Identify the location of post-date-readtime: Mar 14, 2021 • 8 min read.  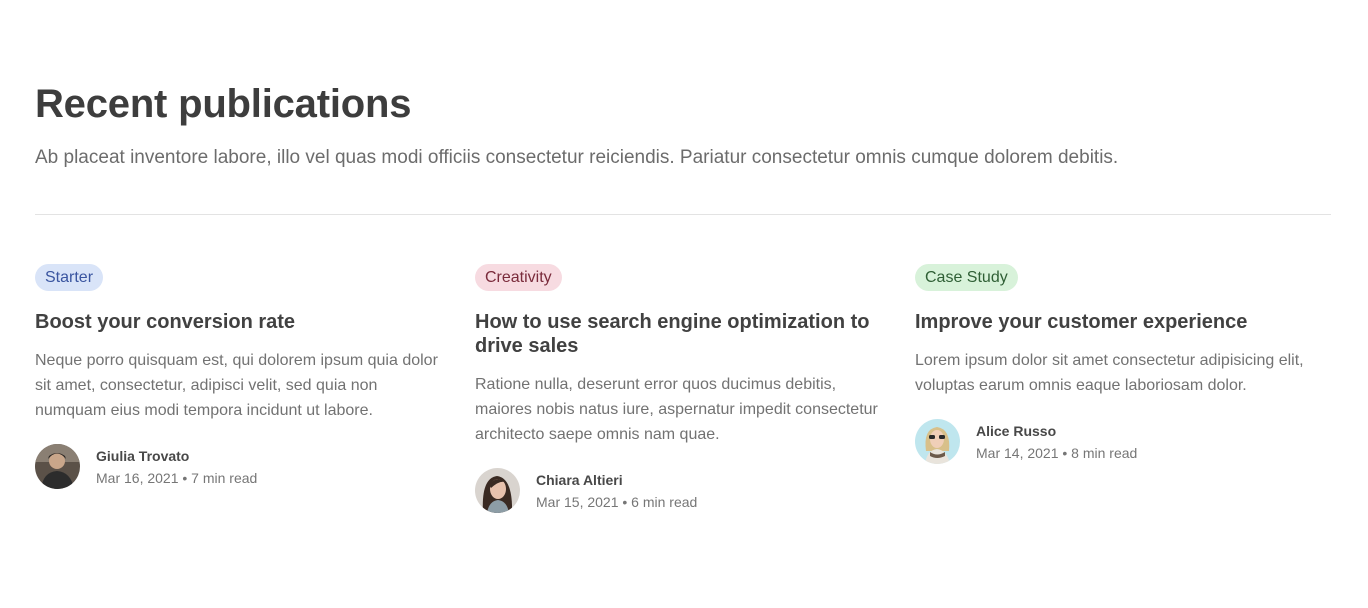
(1057, 452).